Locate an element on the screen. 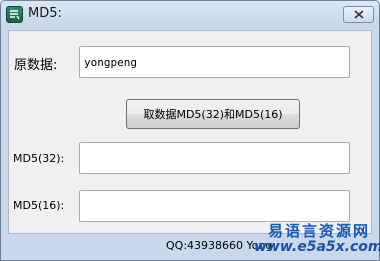 Image resolution: width=380 pixels, height=261 pixels. md5-16-output is located at coordinates (214, 206).